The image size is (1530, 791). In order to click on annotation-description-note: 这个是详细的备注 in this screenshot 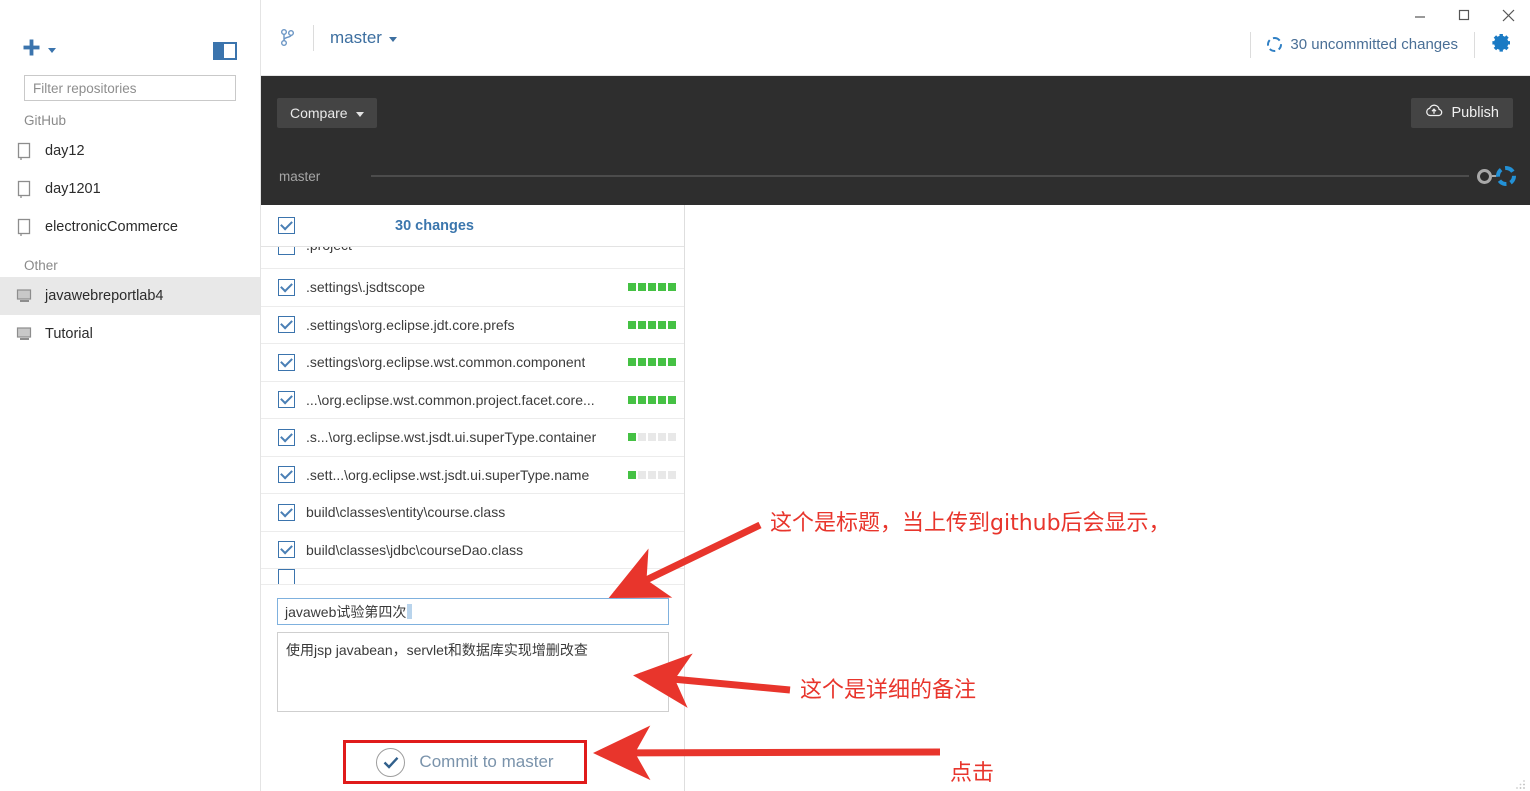, I will do `click(888, 690)`.